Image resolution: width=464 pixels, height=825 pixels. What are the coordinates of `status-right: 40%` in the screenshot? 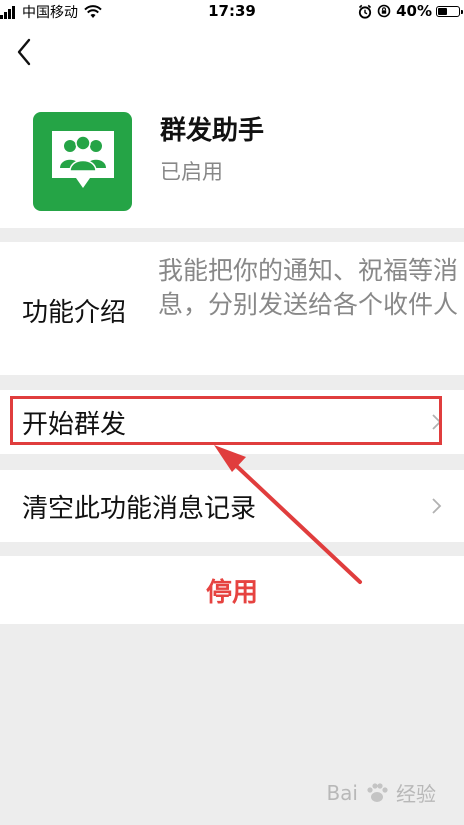 It's located at (410, 11).